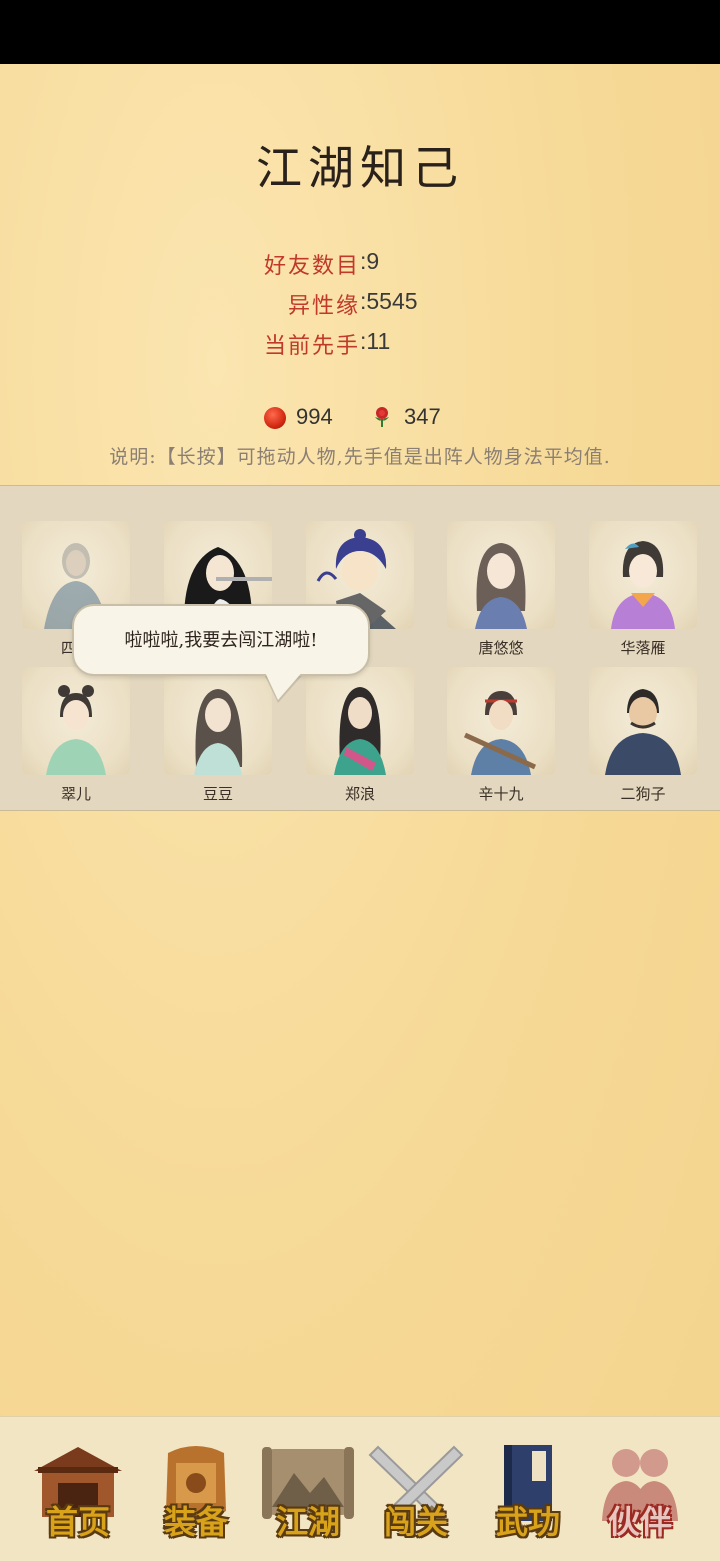  What do you see at coordinates (416, 1489) in the screenshot?
I see `nav-challenge: 闯关` at bounding box center [416, 1489].